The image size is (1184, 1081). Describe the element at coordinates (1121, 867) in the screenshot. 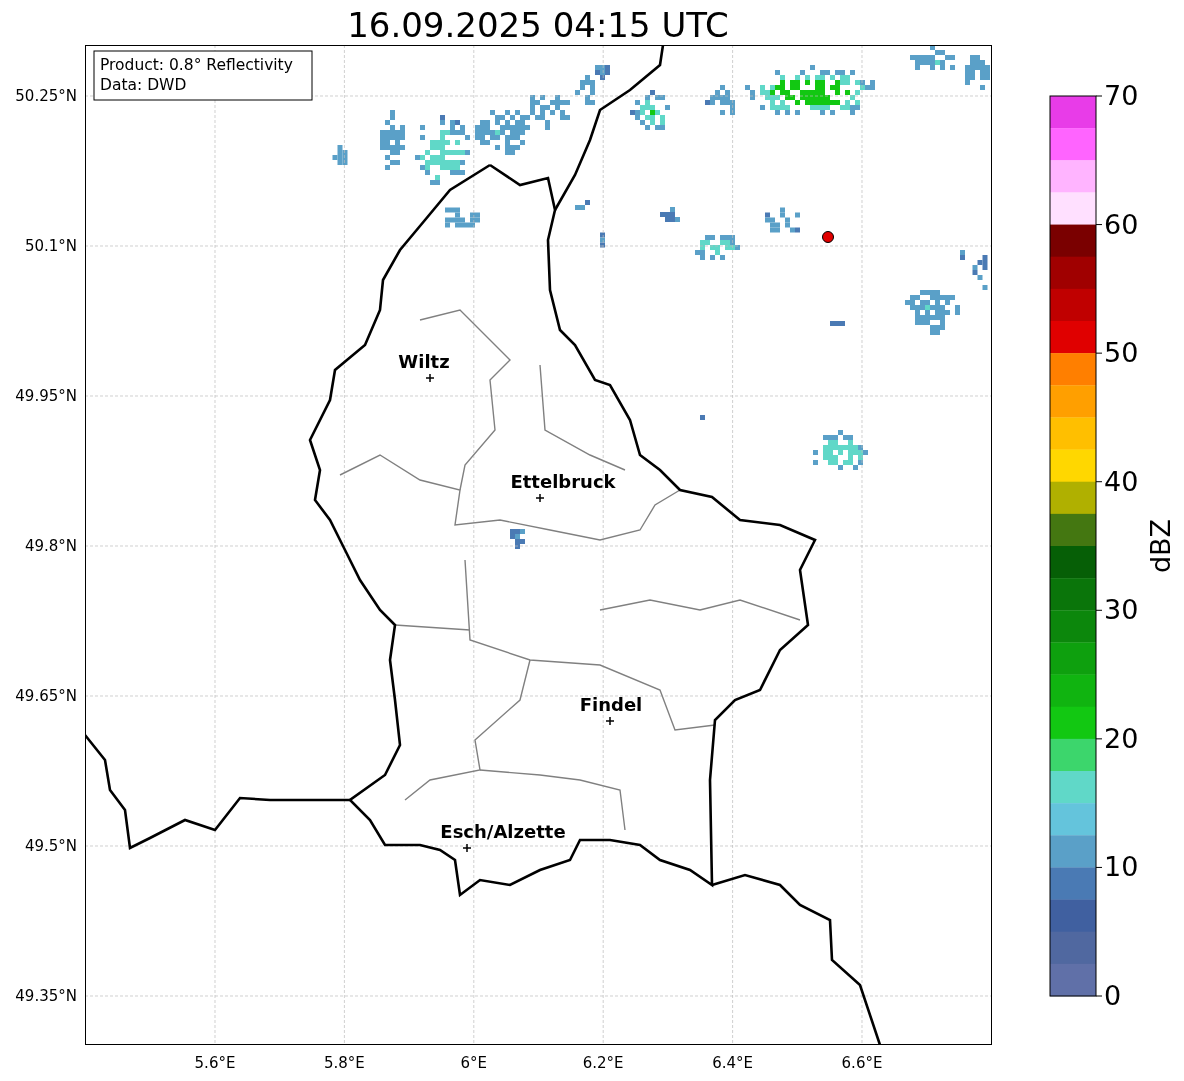

I see `colorbar-tick-label: 10` at that location.